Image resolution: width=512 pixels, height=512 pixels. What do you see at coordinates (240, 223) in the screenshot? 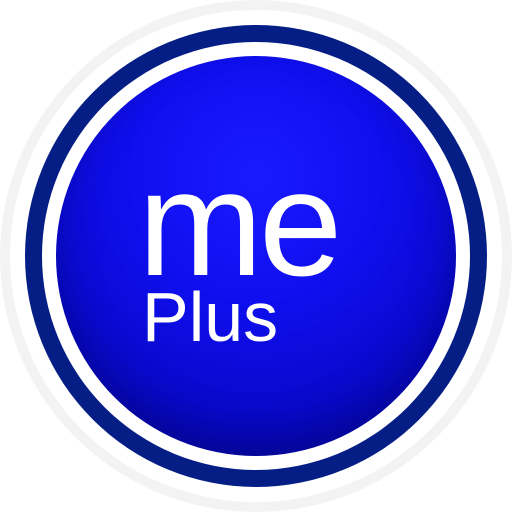
I see `logo-text-me: me` at bounding box center [240, 223].